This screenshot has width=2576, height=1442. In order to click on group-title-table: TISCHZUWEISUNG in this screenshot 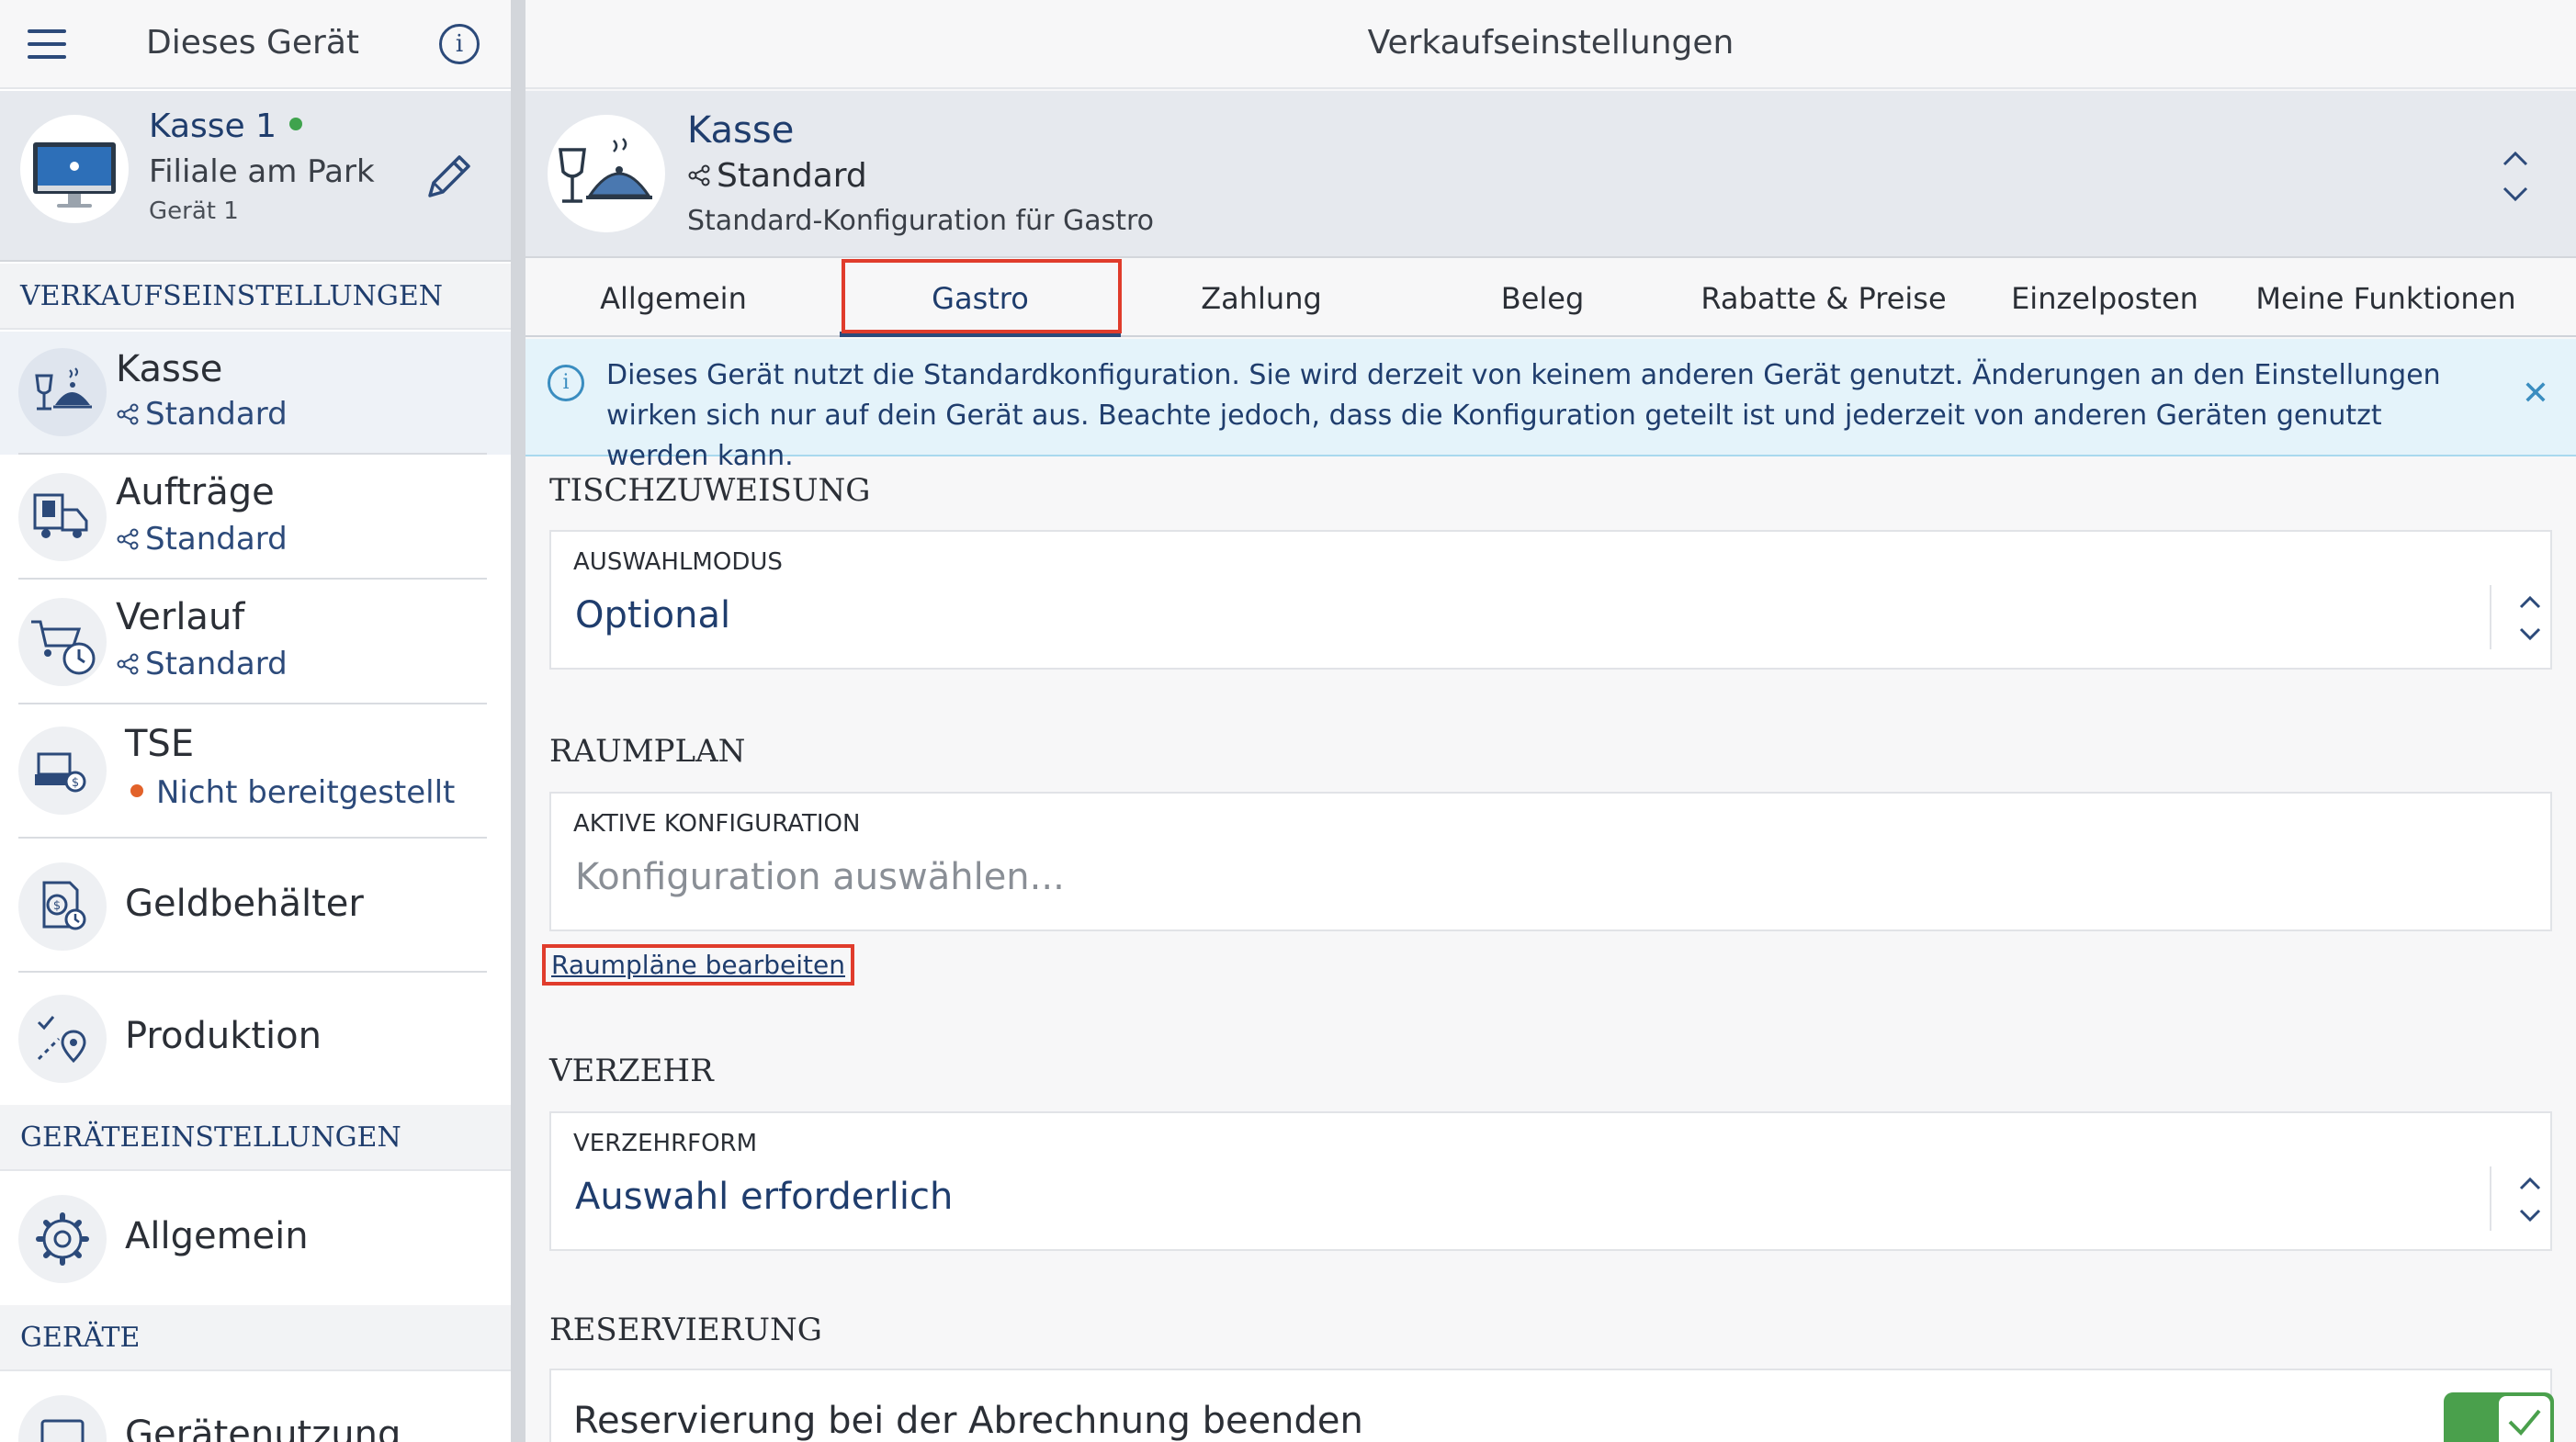, I will do `click(710, 490)`.